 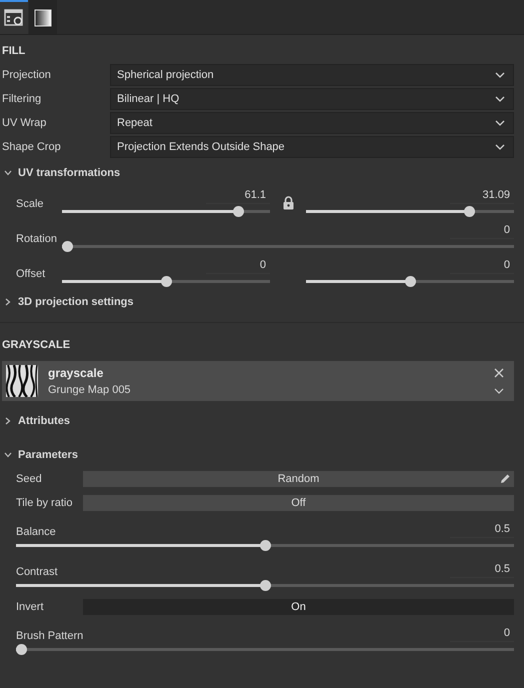 What do you see at coordinates (30, 607) in the screenshot?
I see `parameter-label: Invert` at bounding box center [30, 607].